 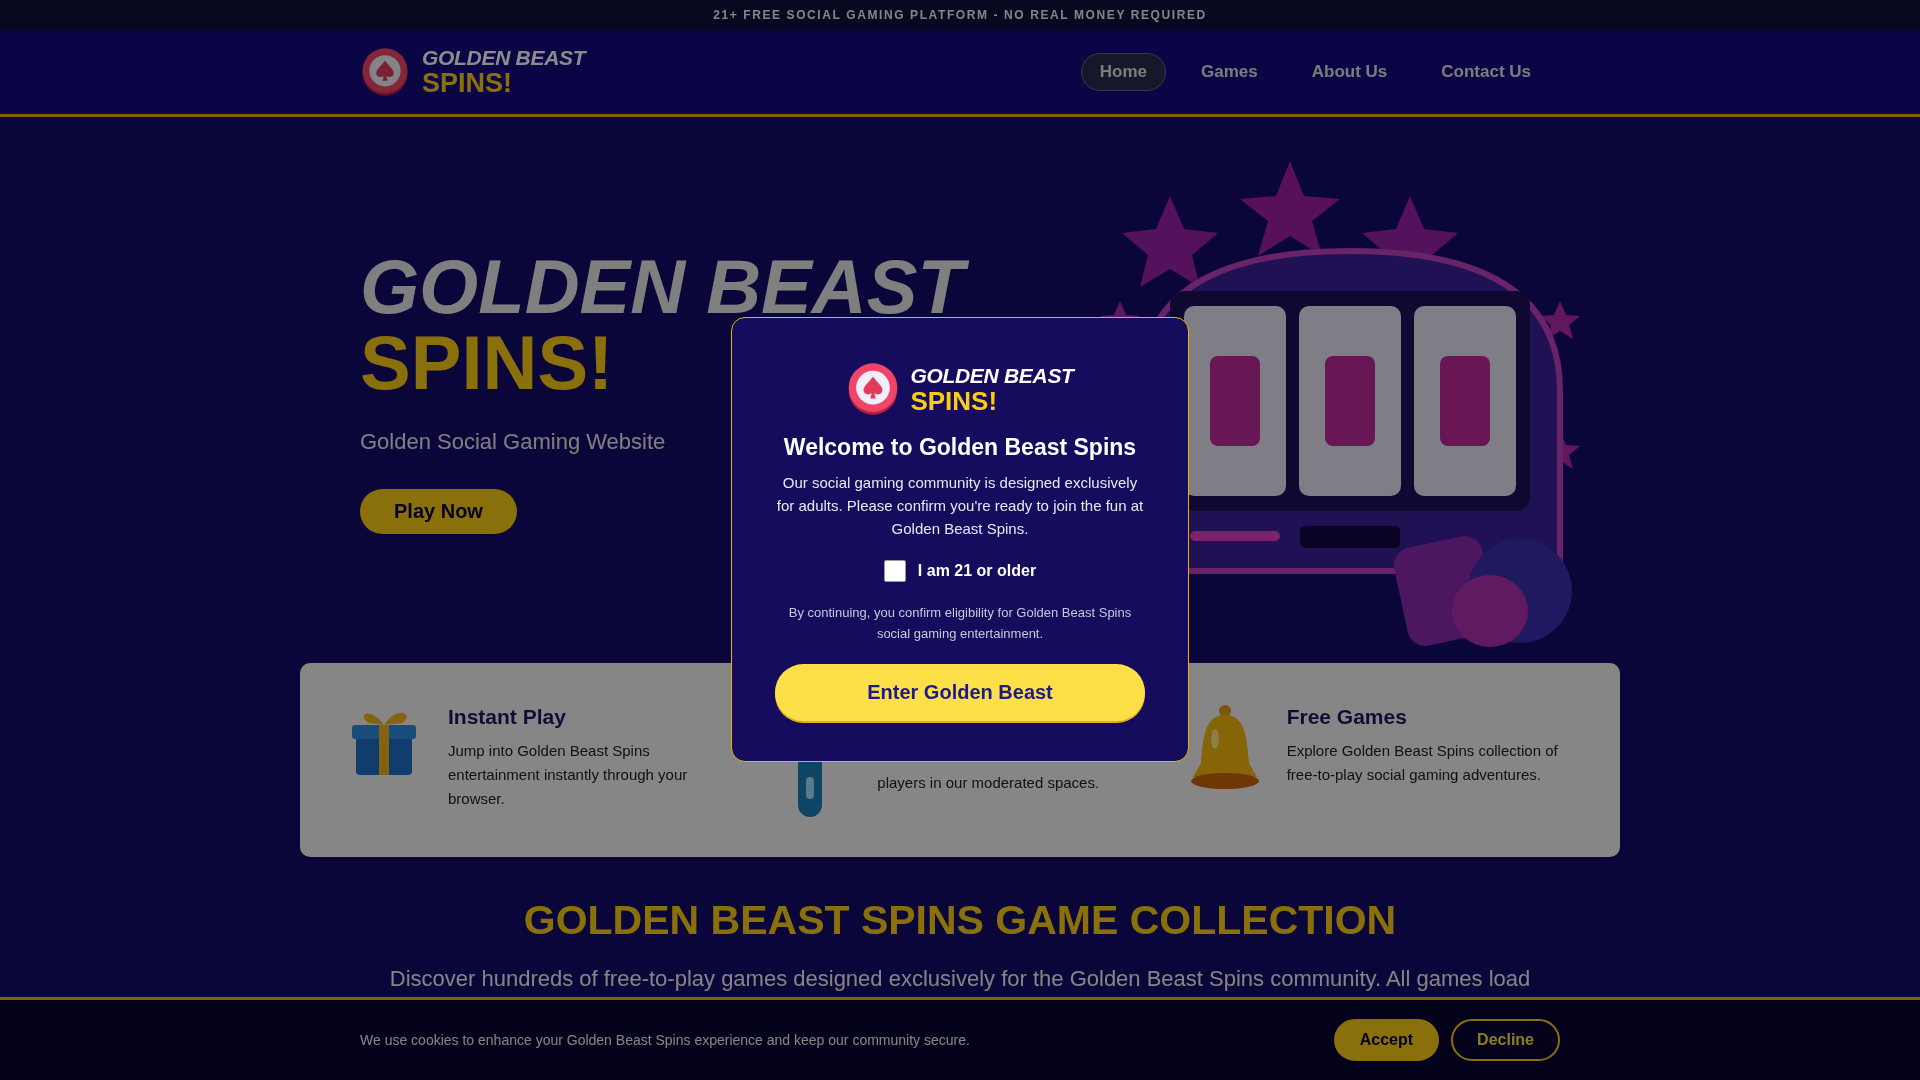 What do you see at coordinates (988, 783) in the screenshot?
I see `feature-description: players in our moderated spaces.` at bounding box center [988, 783].